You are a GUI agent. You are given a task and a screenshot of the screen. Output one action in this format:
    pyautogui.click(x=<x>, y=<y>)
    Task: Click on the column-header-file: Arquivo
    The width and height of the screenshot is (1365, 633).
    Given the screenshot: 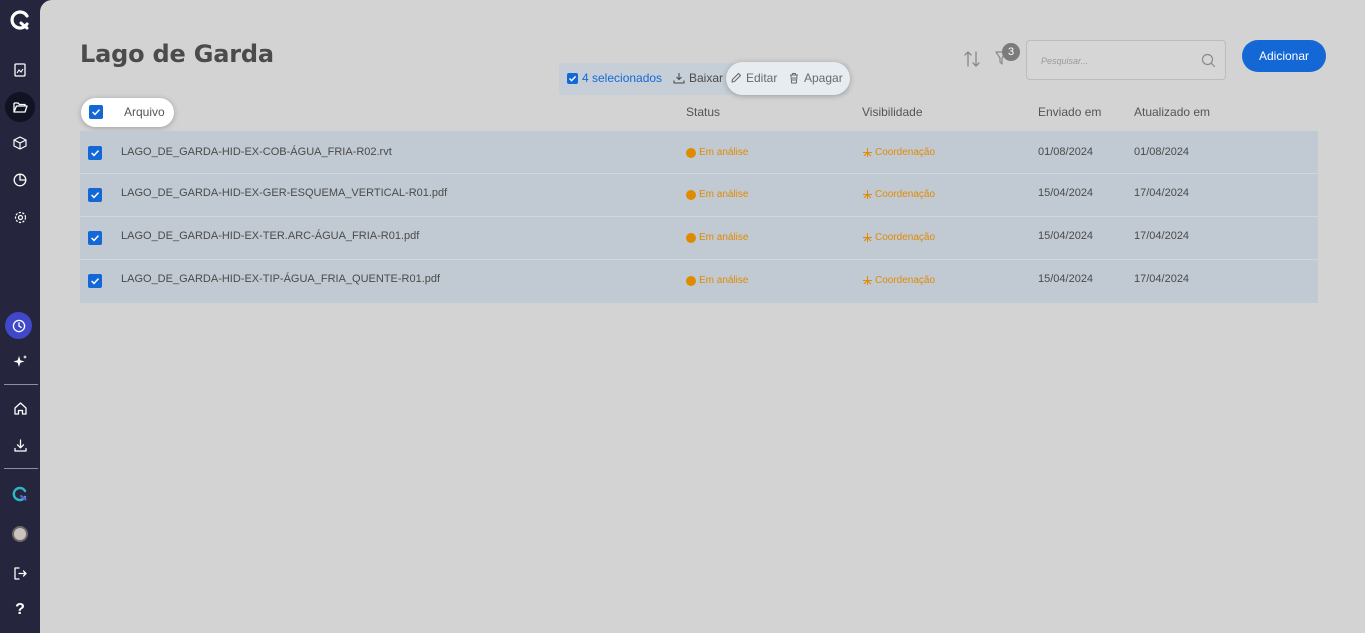 What is the action you would take?
    pyautogui.click(x=144, y=112)
    